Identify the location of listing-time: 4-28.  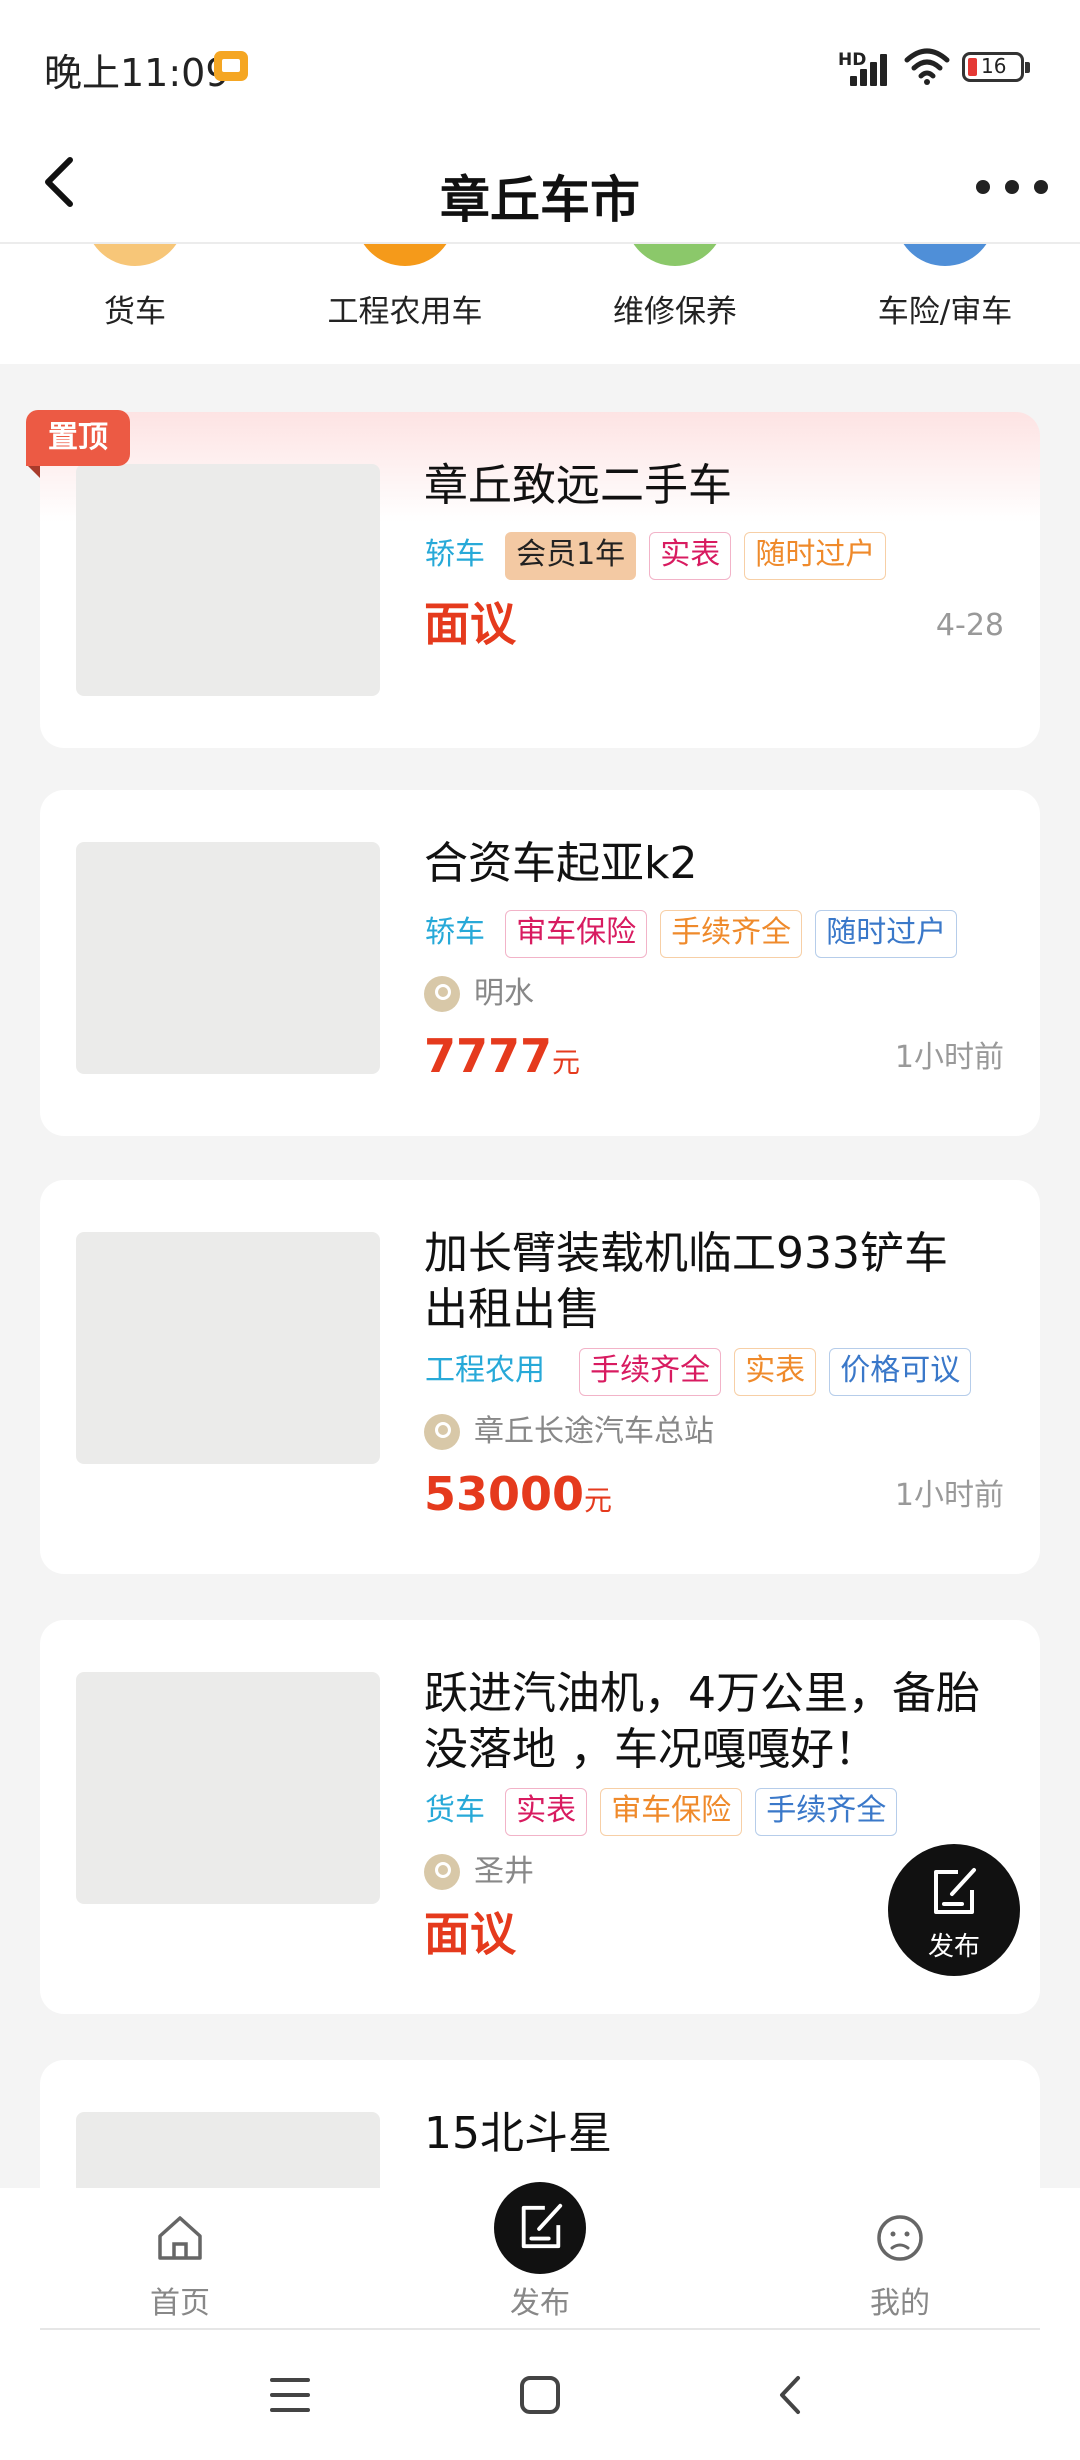
(969, 625).